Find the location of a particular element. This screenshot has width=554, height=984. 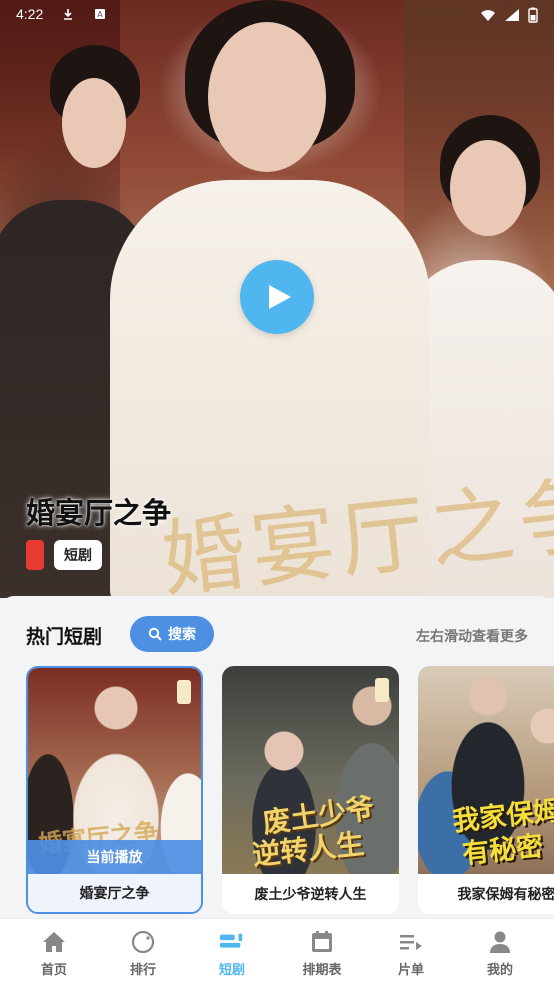

download-icon is located at coordinates (68, 14).